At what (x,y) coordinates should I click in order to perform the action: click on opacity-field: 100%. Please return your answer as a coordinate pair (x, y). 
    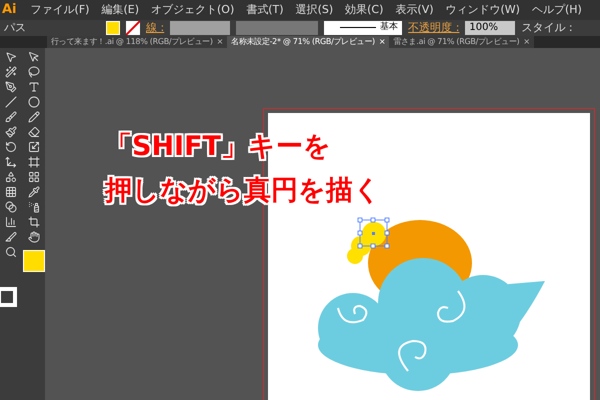
    Looking at the image, I should click on (490, 27).